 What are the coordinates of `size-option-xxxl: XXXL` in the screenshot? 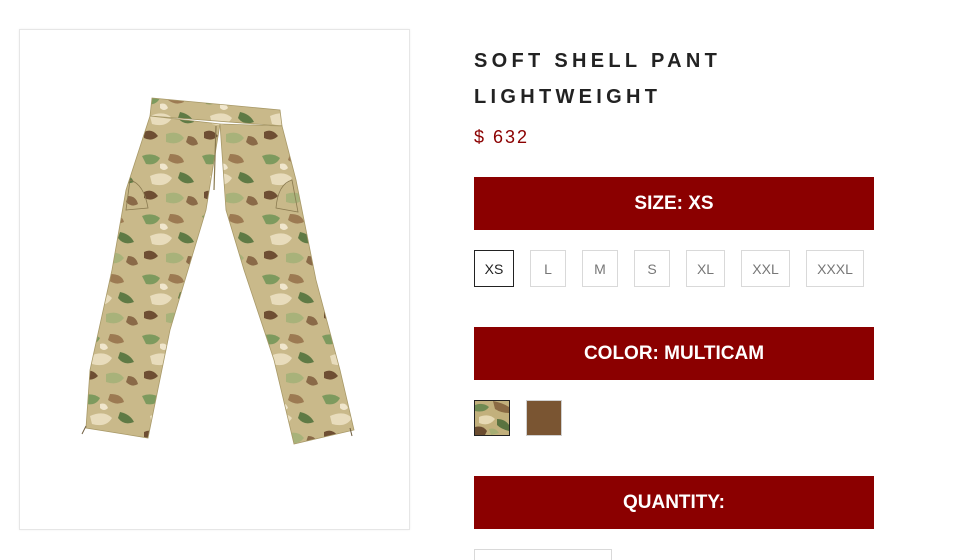 It's located at (835, 268).